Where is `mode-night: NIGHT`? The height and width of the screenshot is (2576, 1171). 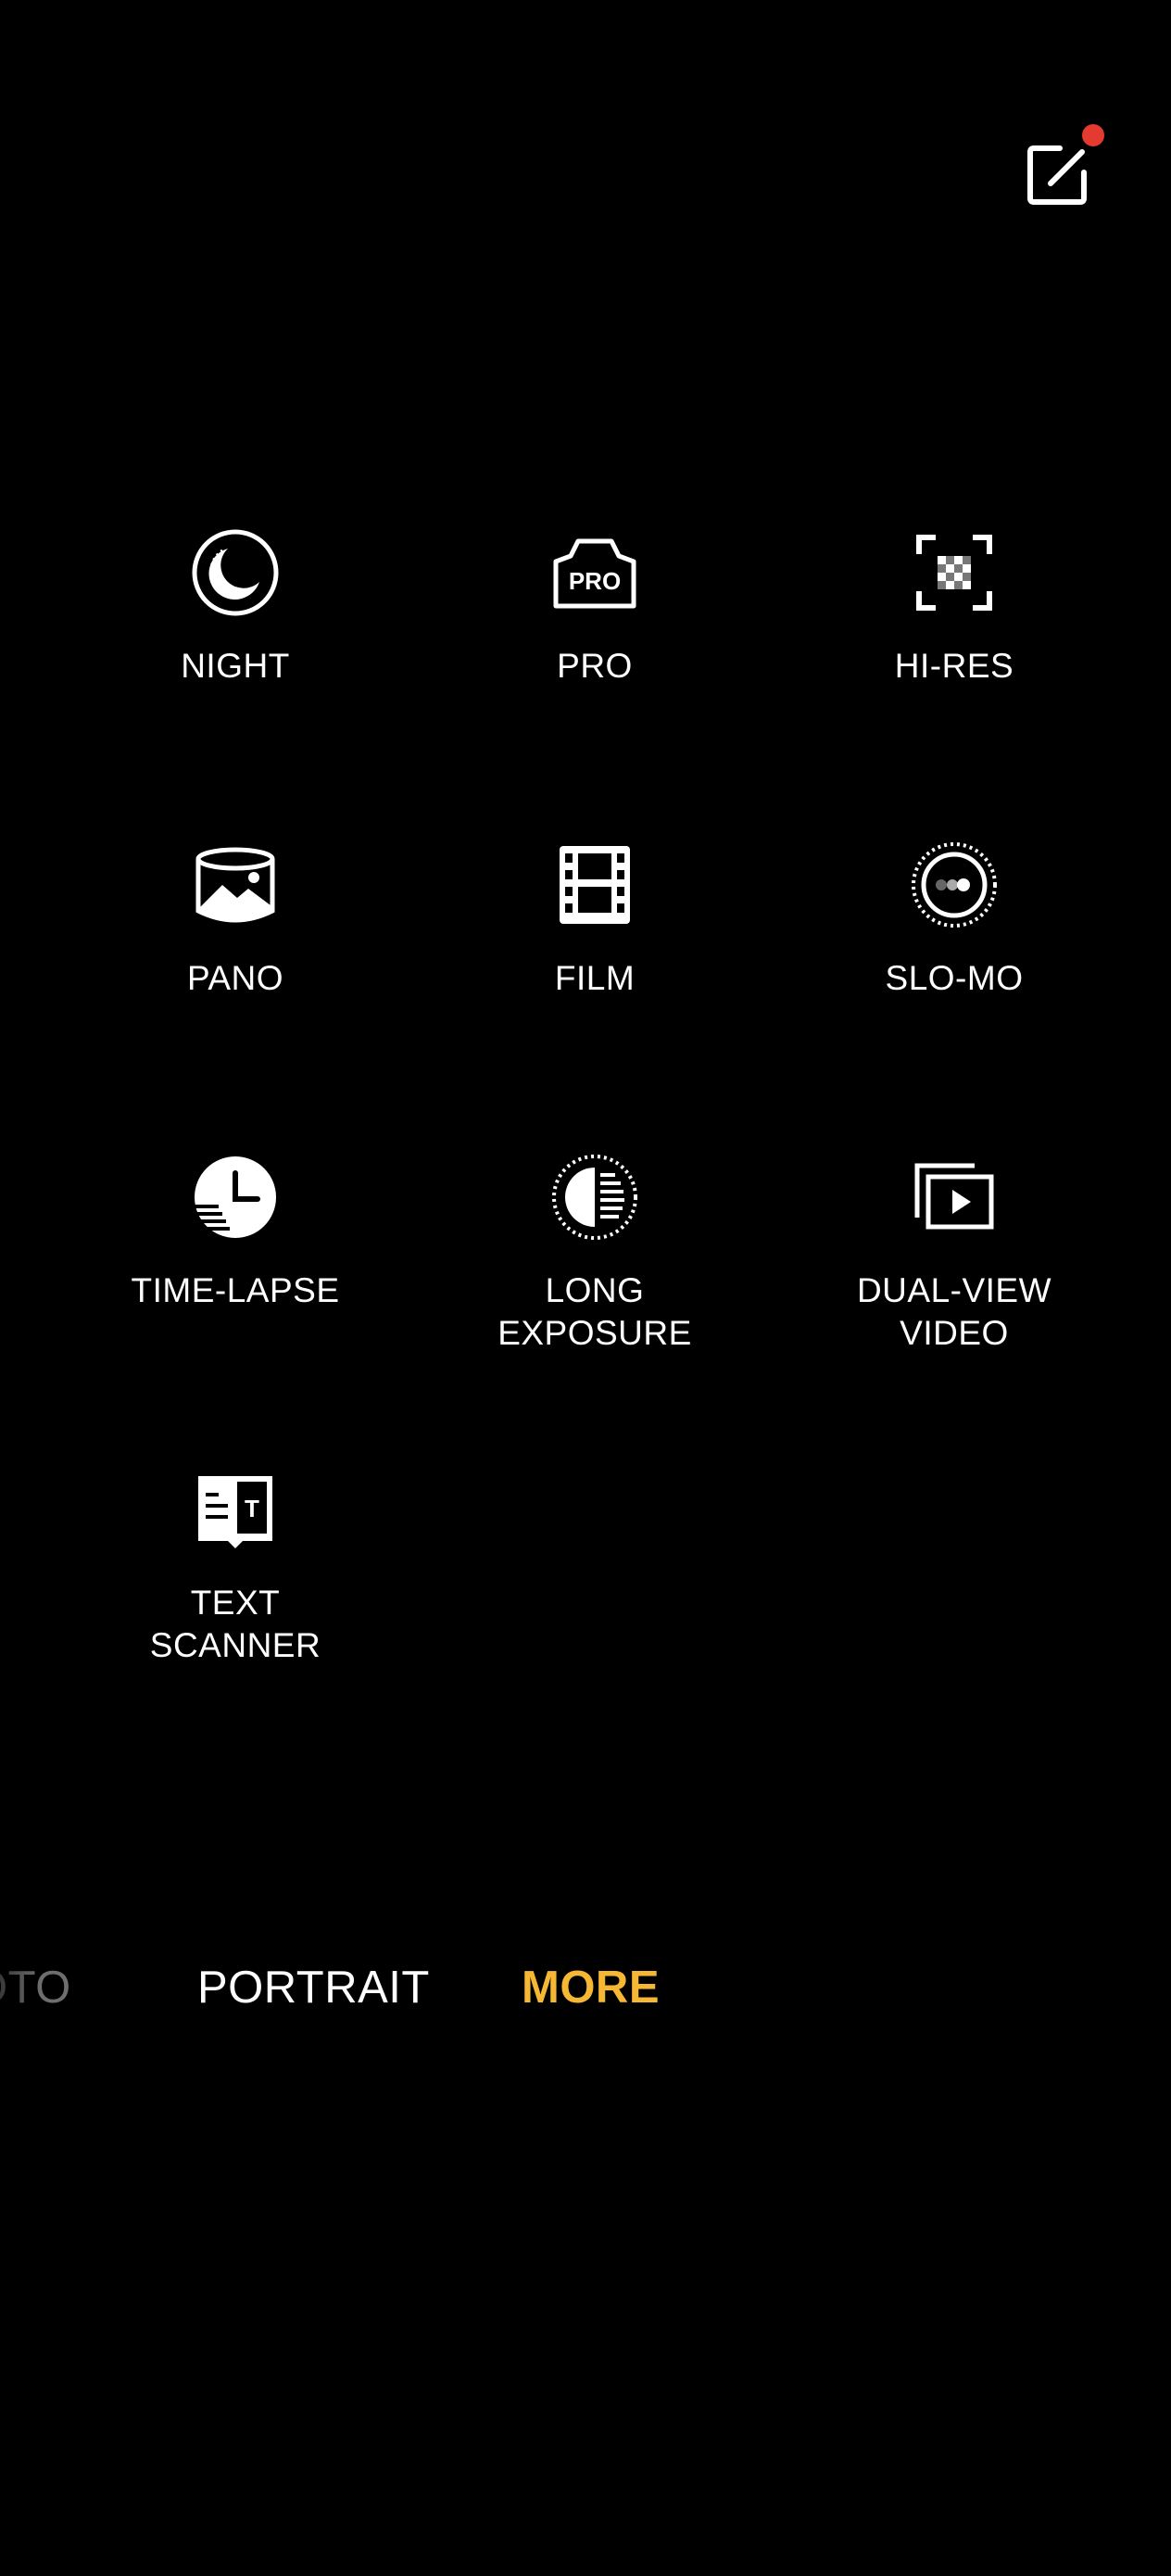 mode-night: NIGHT is located at coordinates (236, 684).